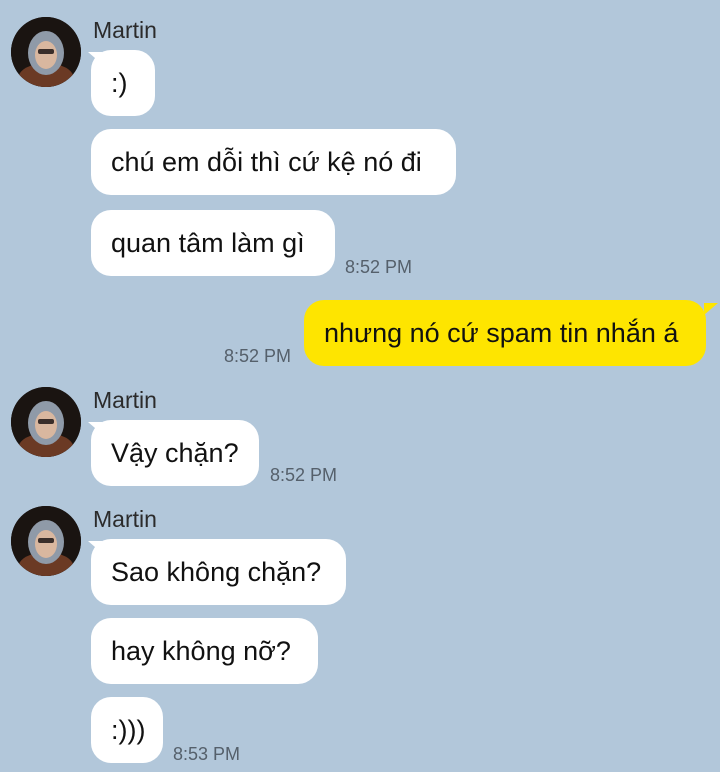  Describe the element at coordinates (207, 754) in the screenshot. I see `message-timestamp: 8:53 PM` at that location.